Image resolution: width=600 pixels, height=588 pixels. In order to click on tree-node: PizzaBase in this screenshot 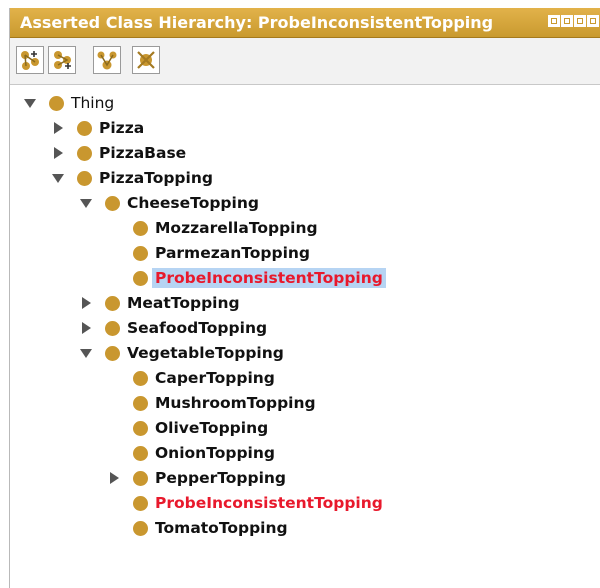, I will do `click(302, 153)`.